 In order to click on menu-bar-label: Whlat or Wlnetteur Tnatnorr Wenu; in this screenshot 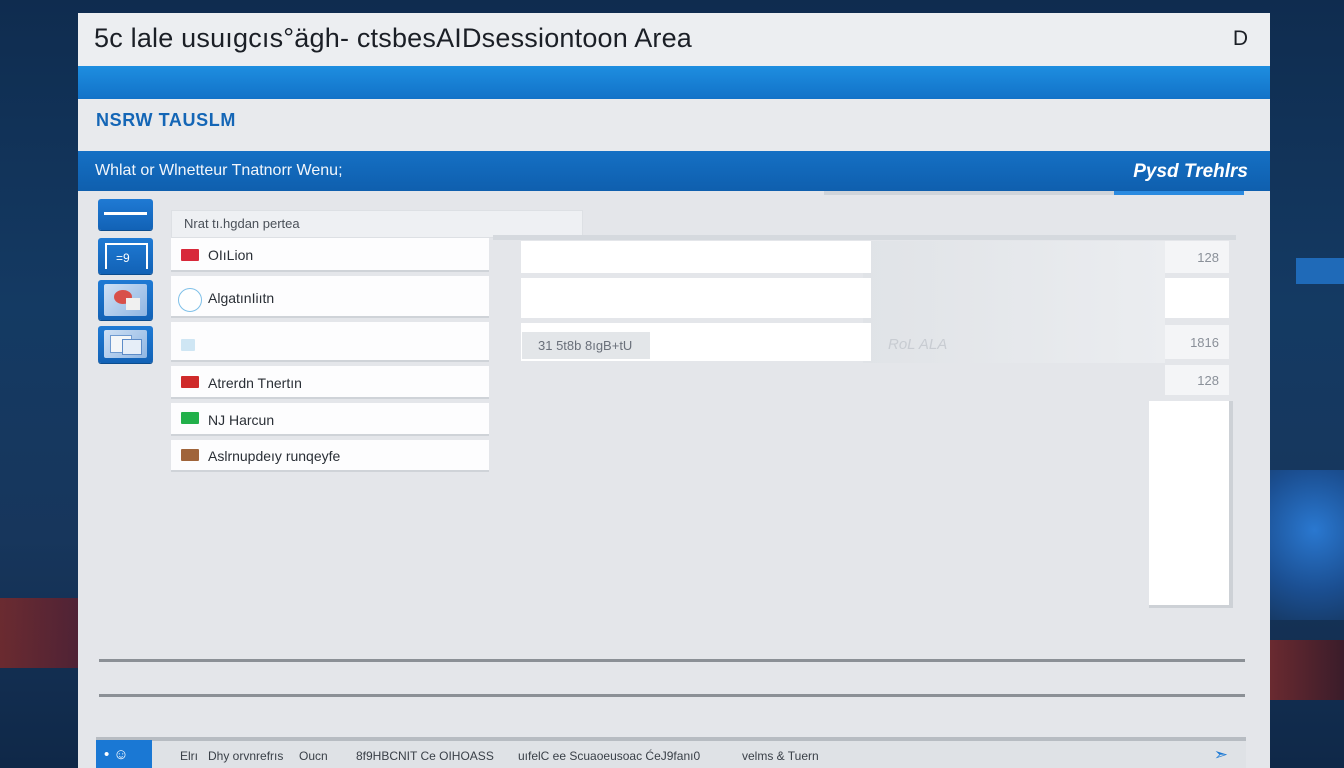, I will do `click(219, 170)`.